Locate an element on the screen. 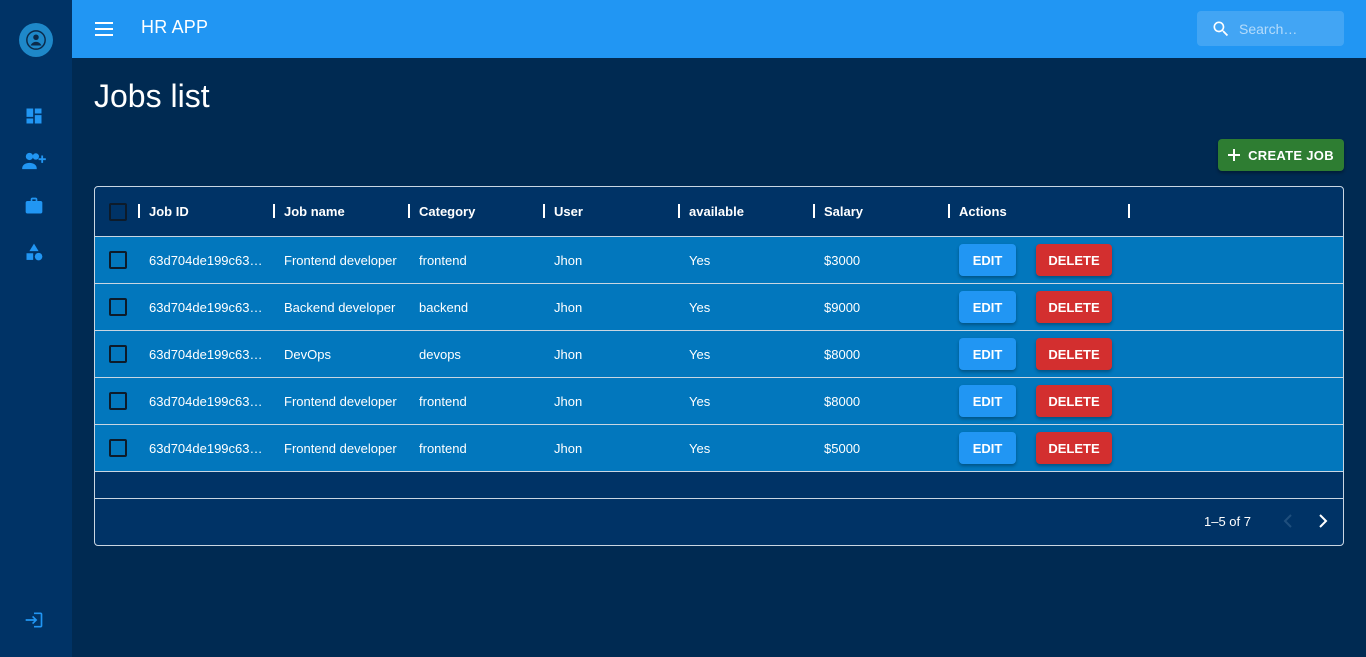 Image resolution: width=1366 pixels, height=657 pixels. create-job-label: CREATE JOB is located at coordinates (1291, 155).